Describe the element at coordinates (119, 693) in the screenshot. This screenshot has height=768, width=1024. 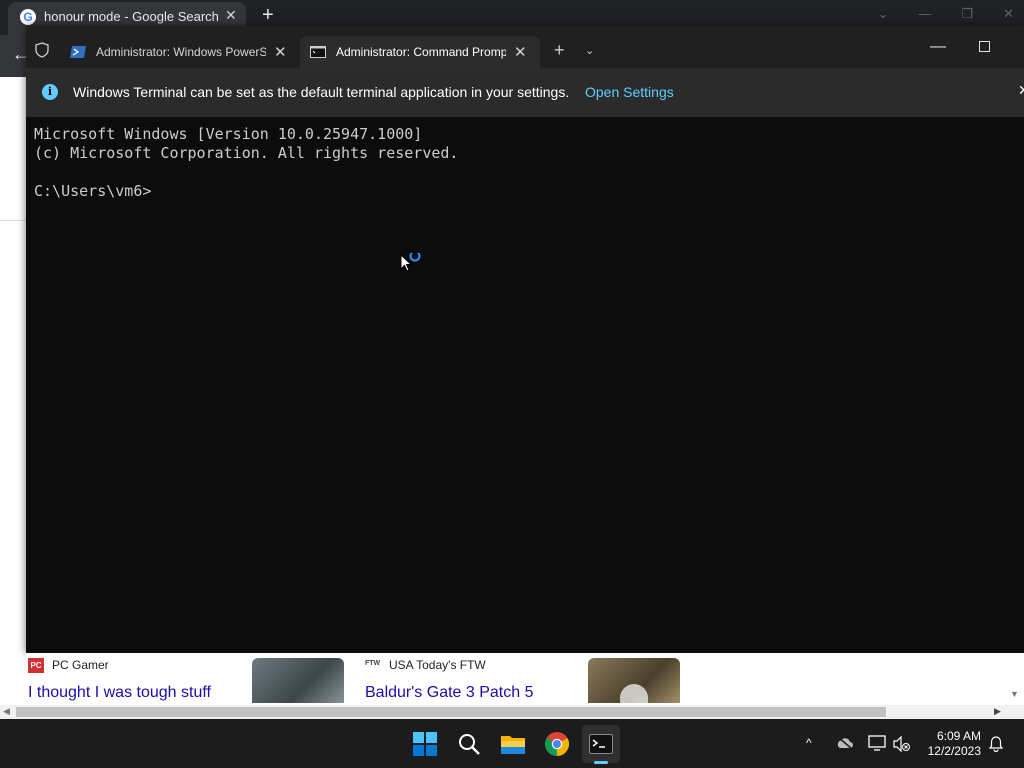
I see `result-title-link: I thought I was tough stuff` at that location.